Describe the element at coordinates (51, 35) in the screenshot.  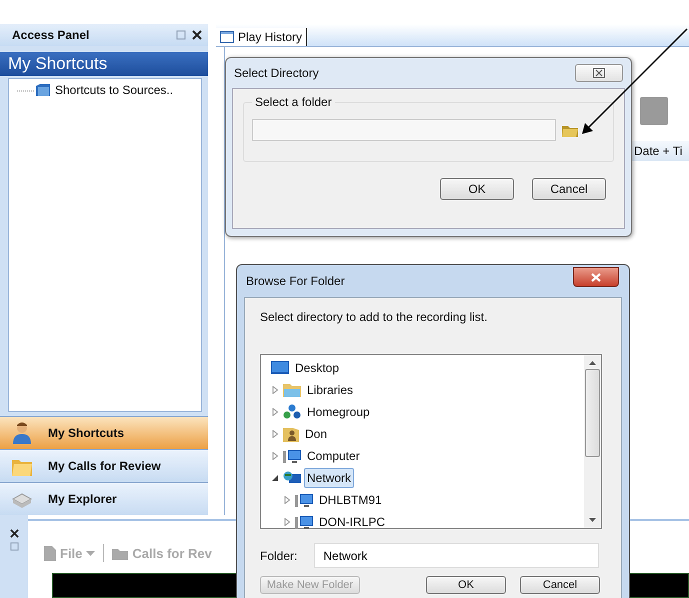
I see `panel-title: Access Panel` at that location.